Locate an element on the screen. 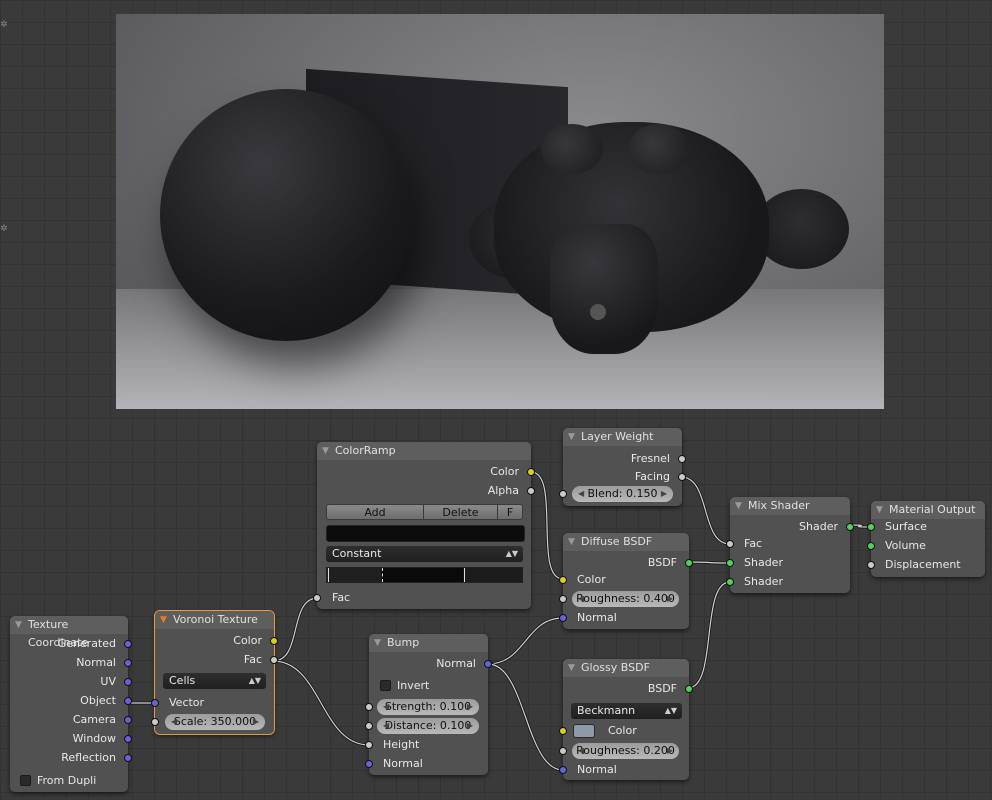  socket-fresnel-out is located at coordinates (682, 459).